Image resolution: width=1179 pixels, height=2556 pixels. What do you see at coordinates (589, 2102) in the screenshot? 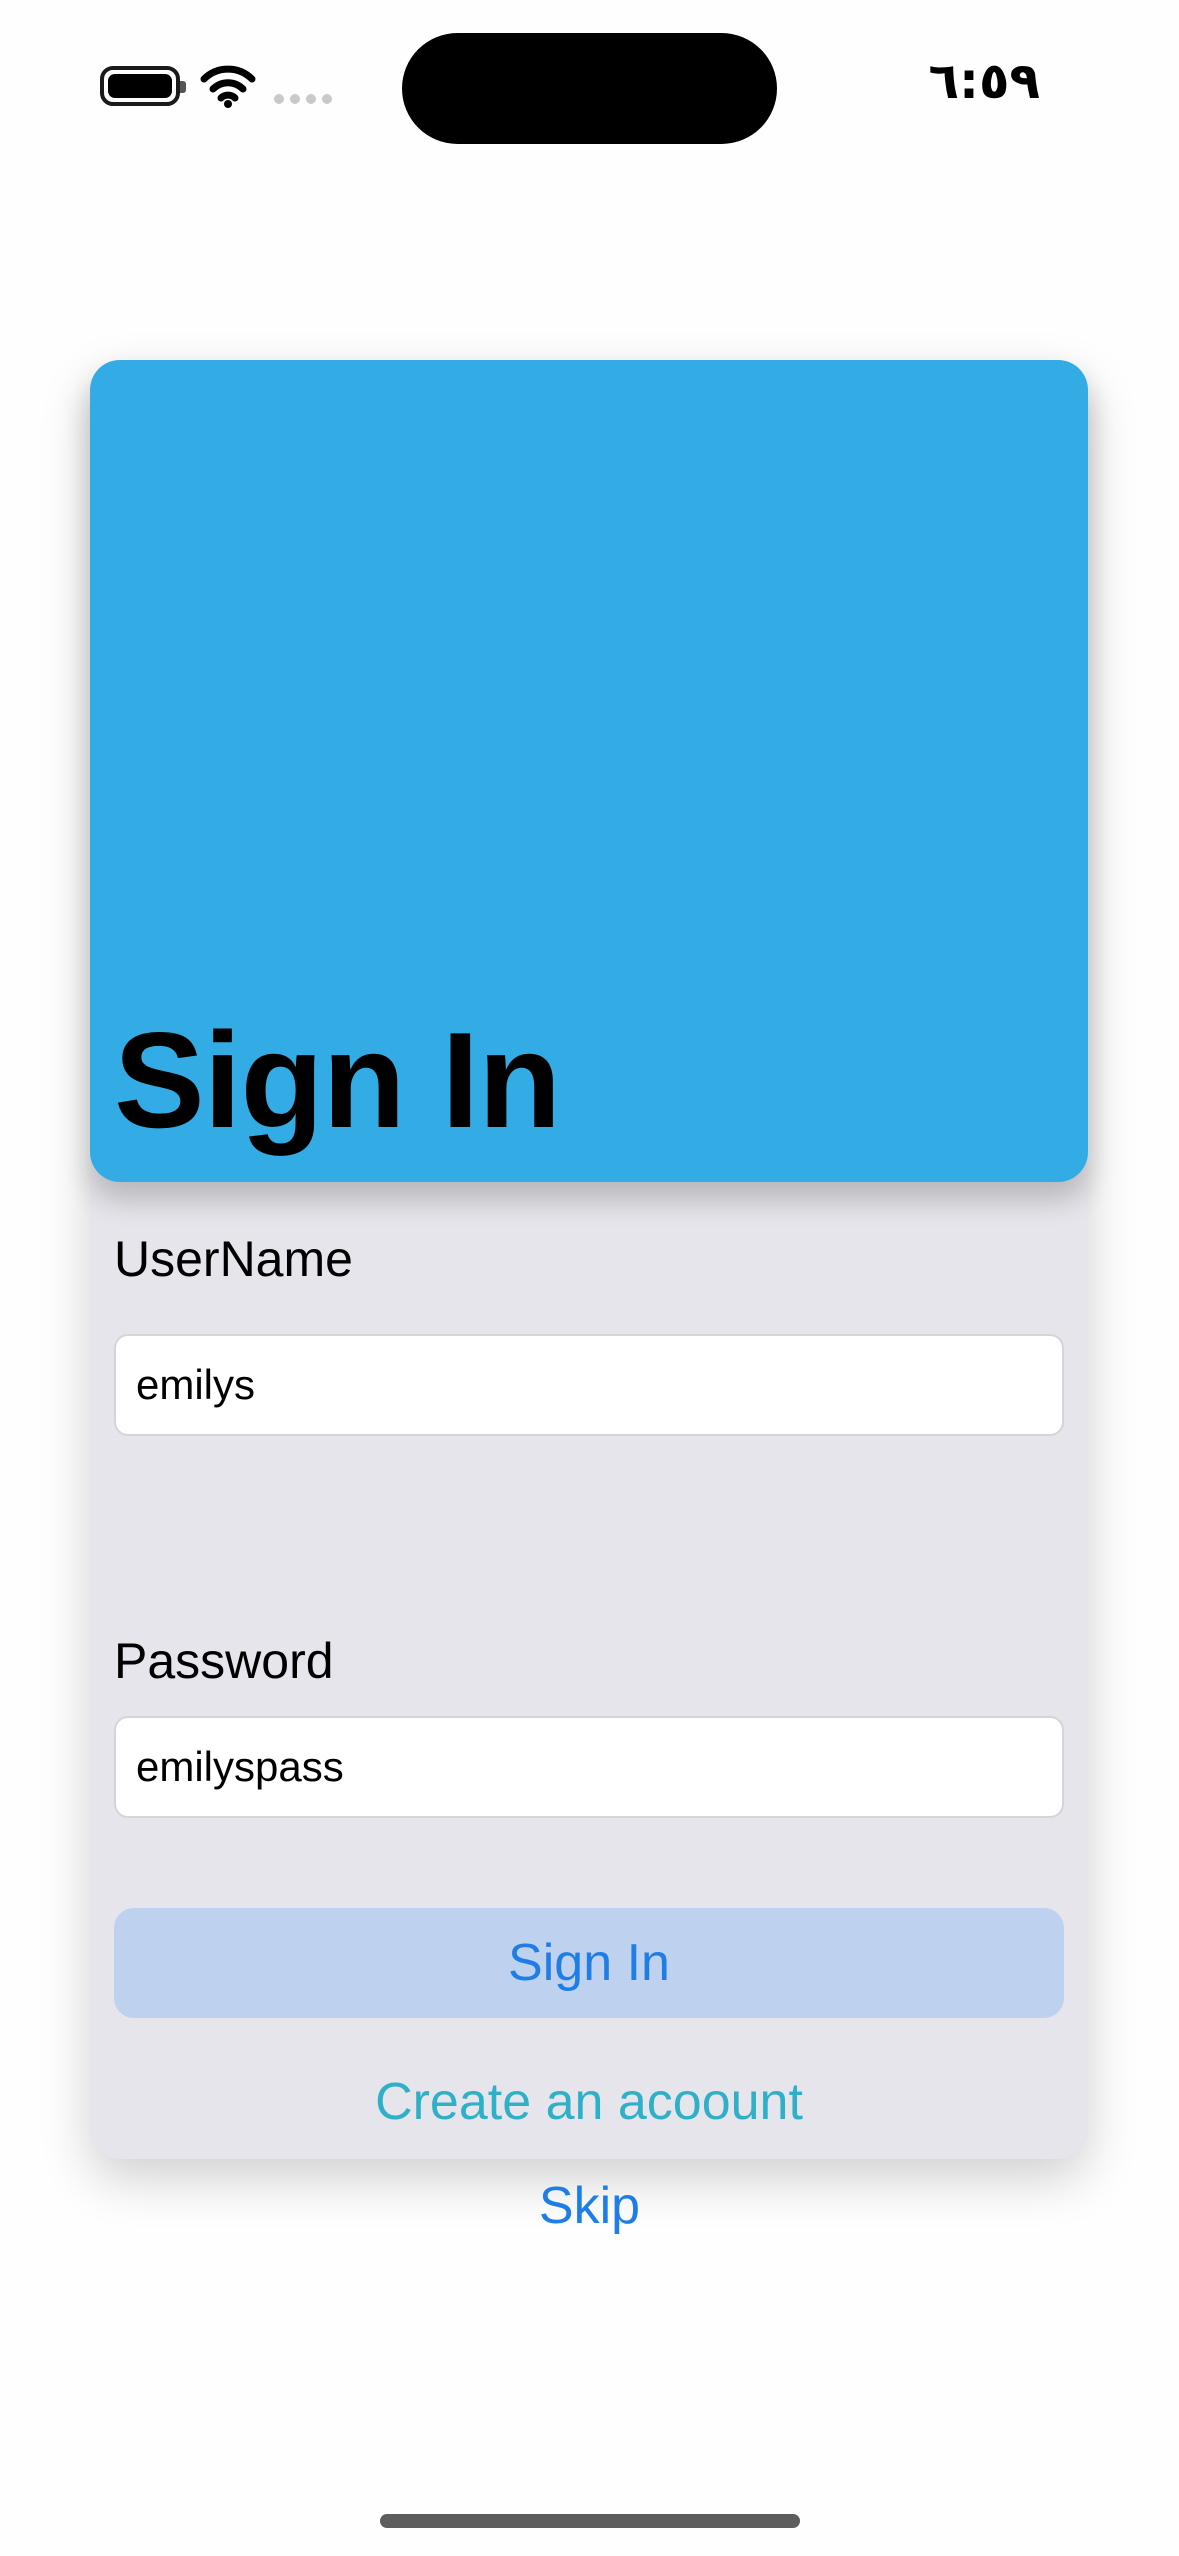
I see `create-account-link: Create an acoount` at bounding box center [589, 2102].